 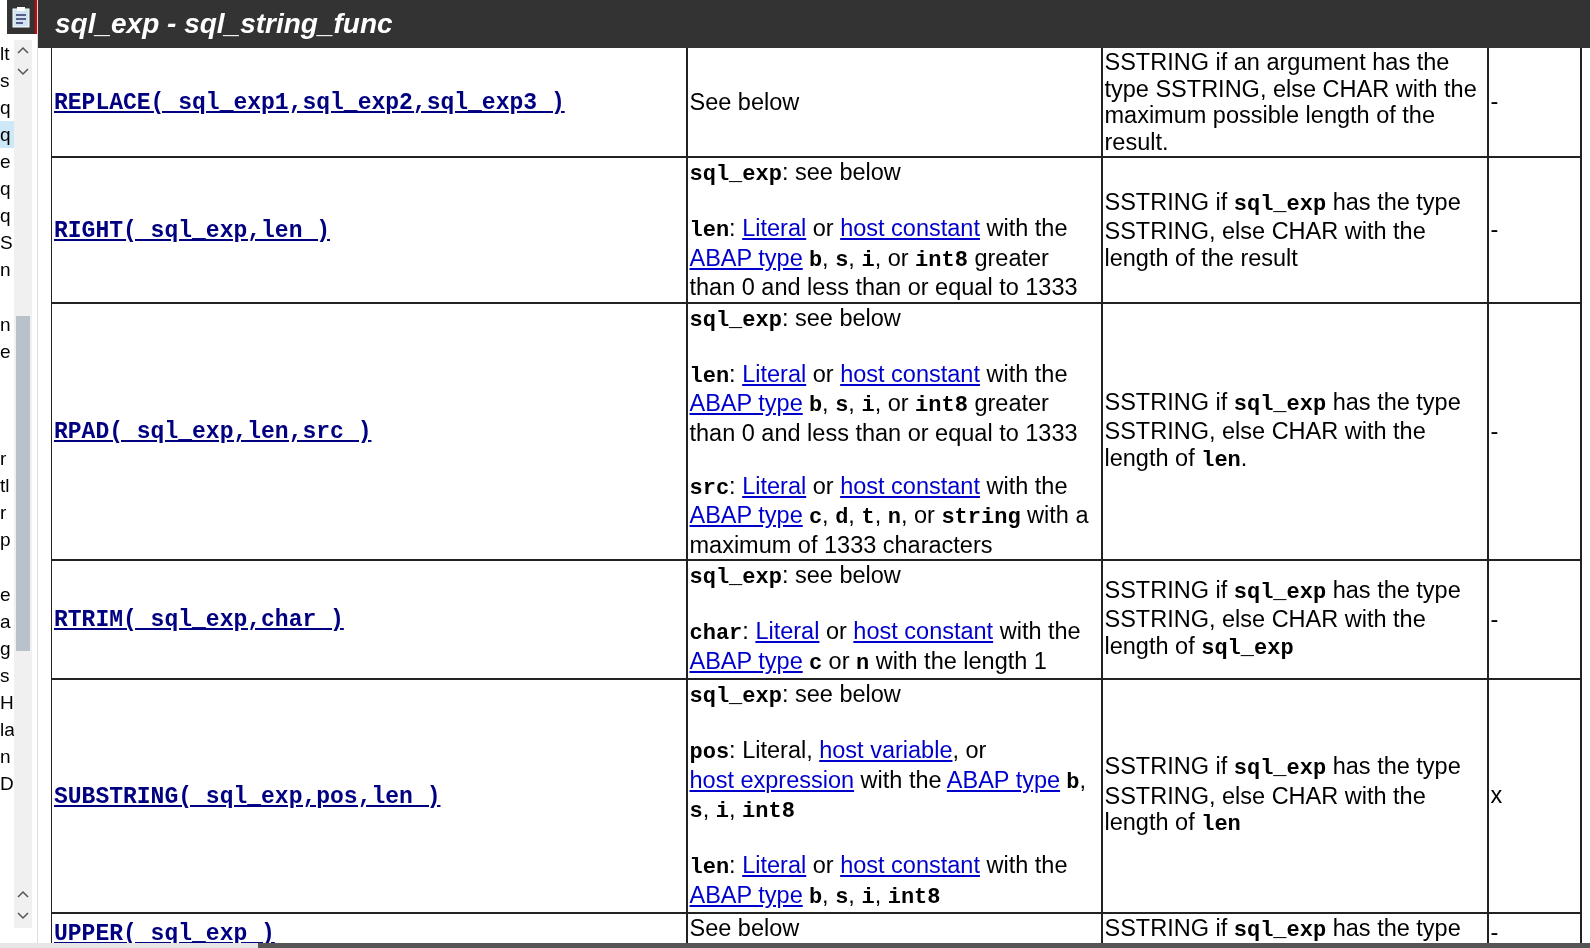 I want to click on scrollbar, so click(x=23, y=484).